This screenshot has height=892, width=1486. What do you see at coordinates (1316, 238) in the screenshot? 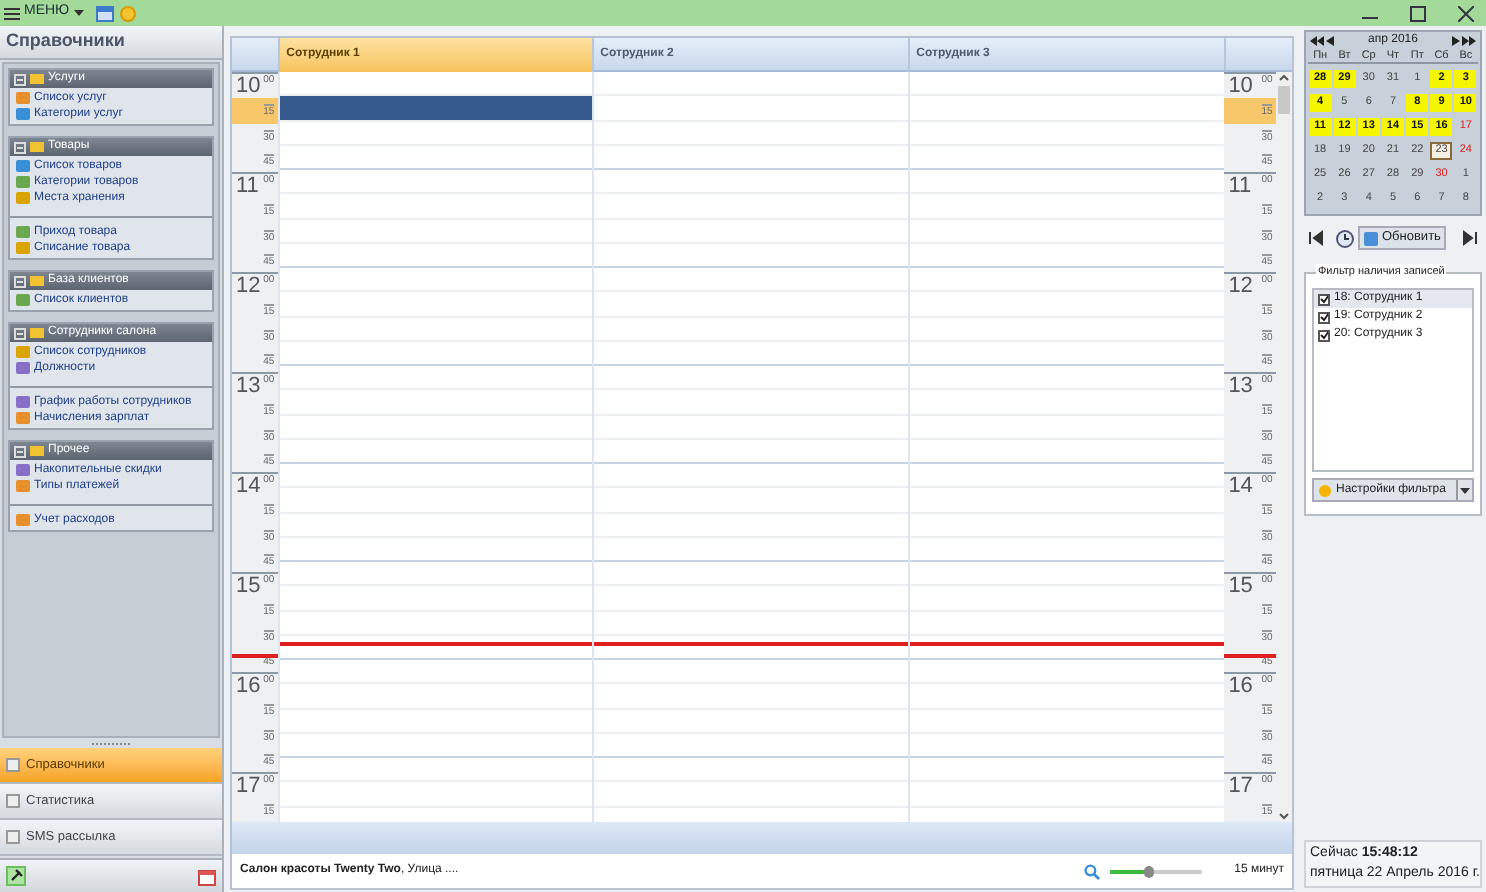
I see `first-page-icon` at bounding box center [1316, 238].